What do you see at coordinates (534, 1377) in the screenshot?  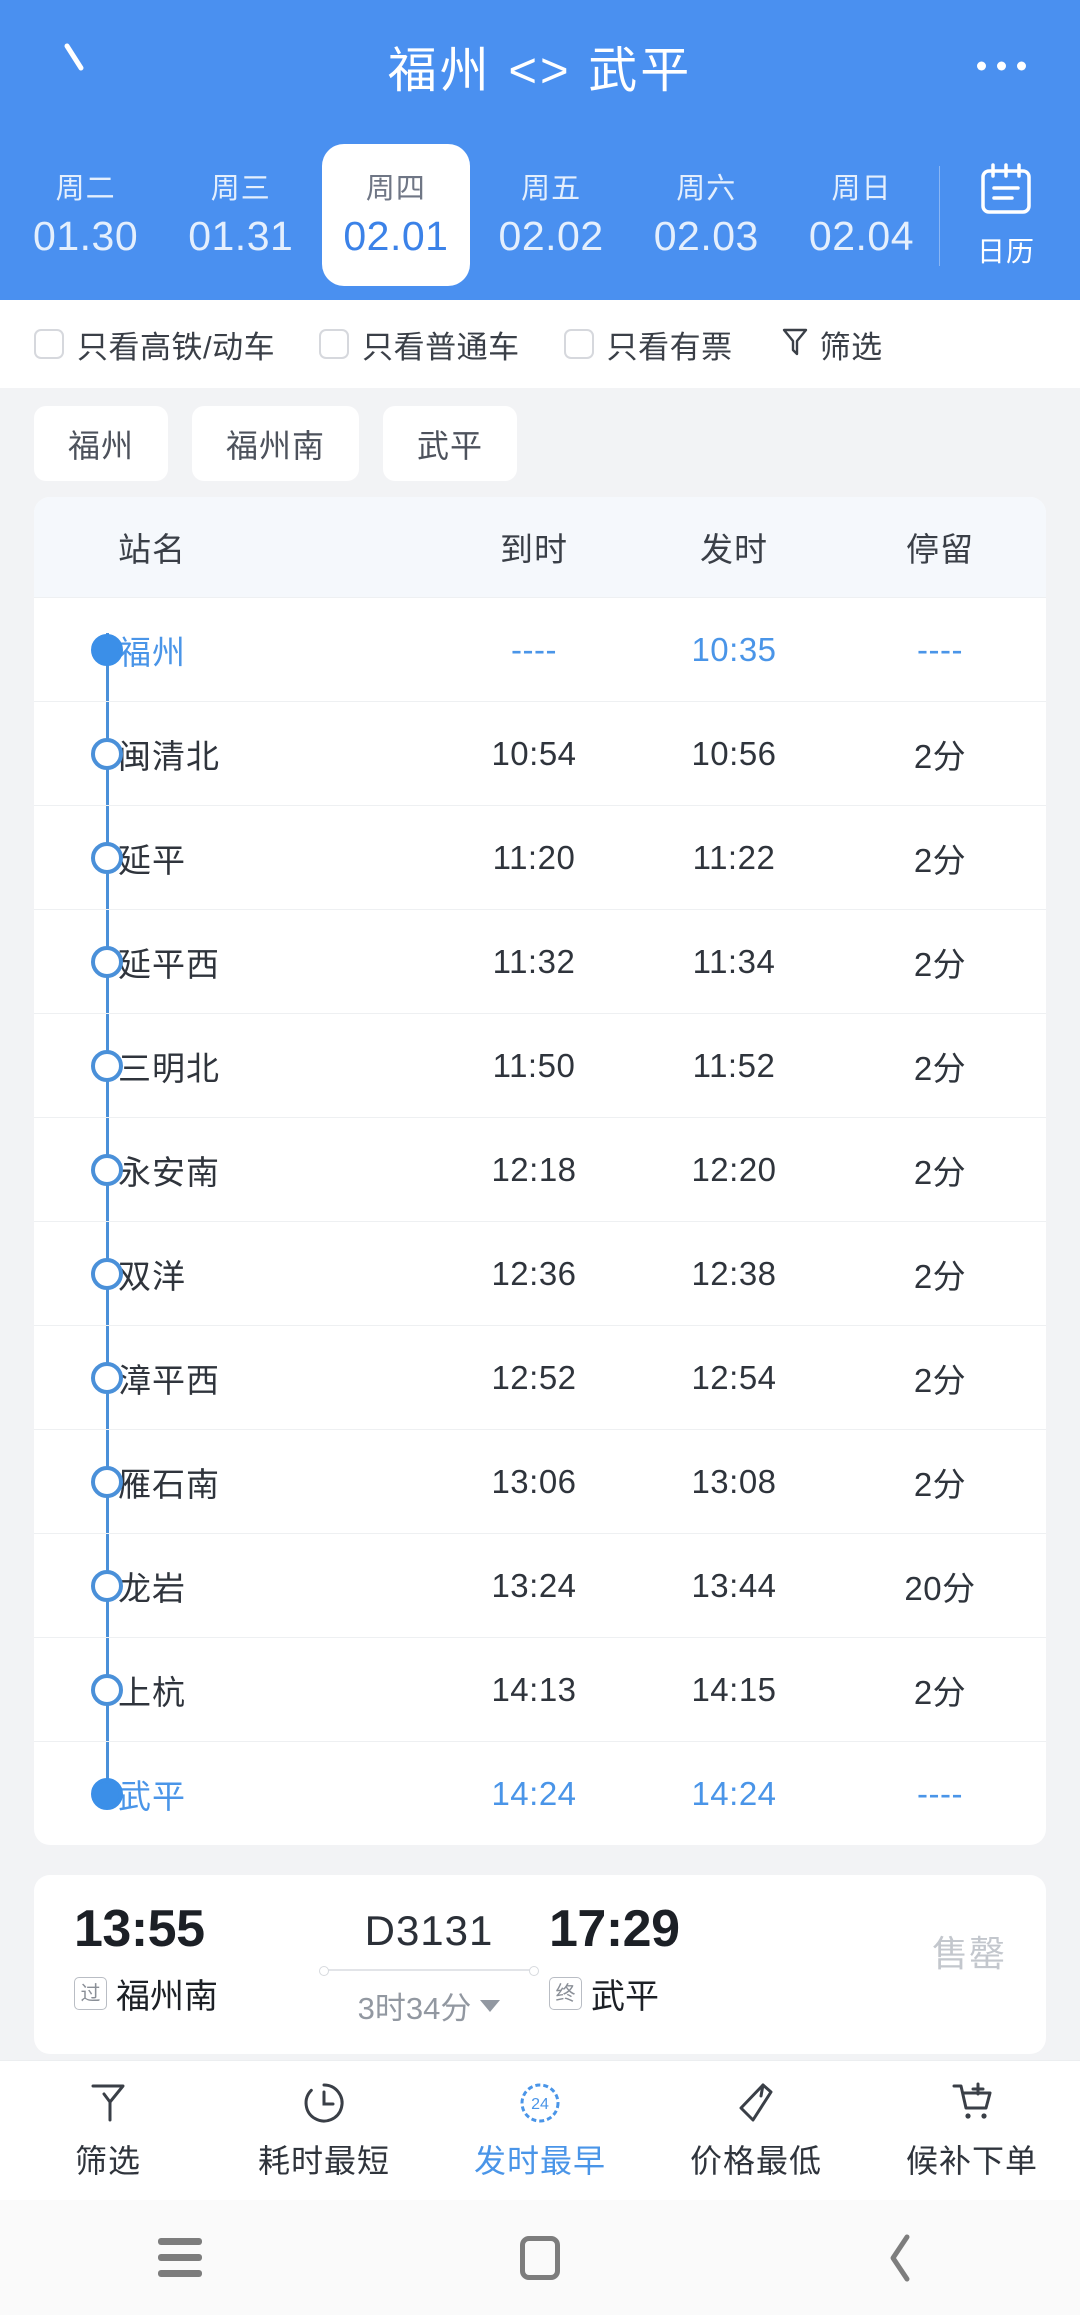 I see `row-arrival: 12:52` at bounding box center [534, 1377].